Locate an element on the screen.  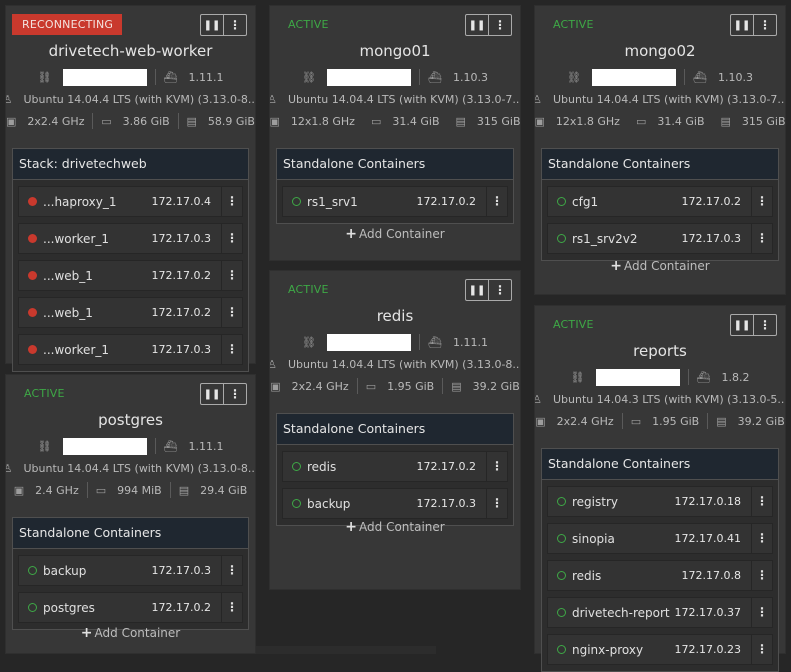
container-row: redis 172.17.0.2 ⋮ is located at coordinates (395, 466).